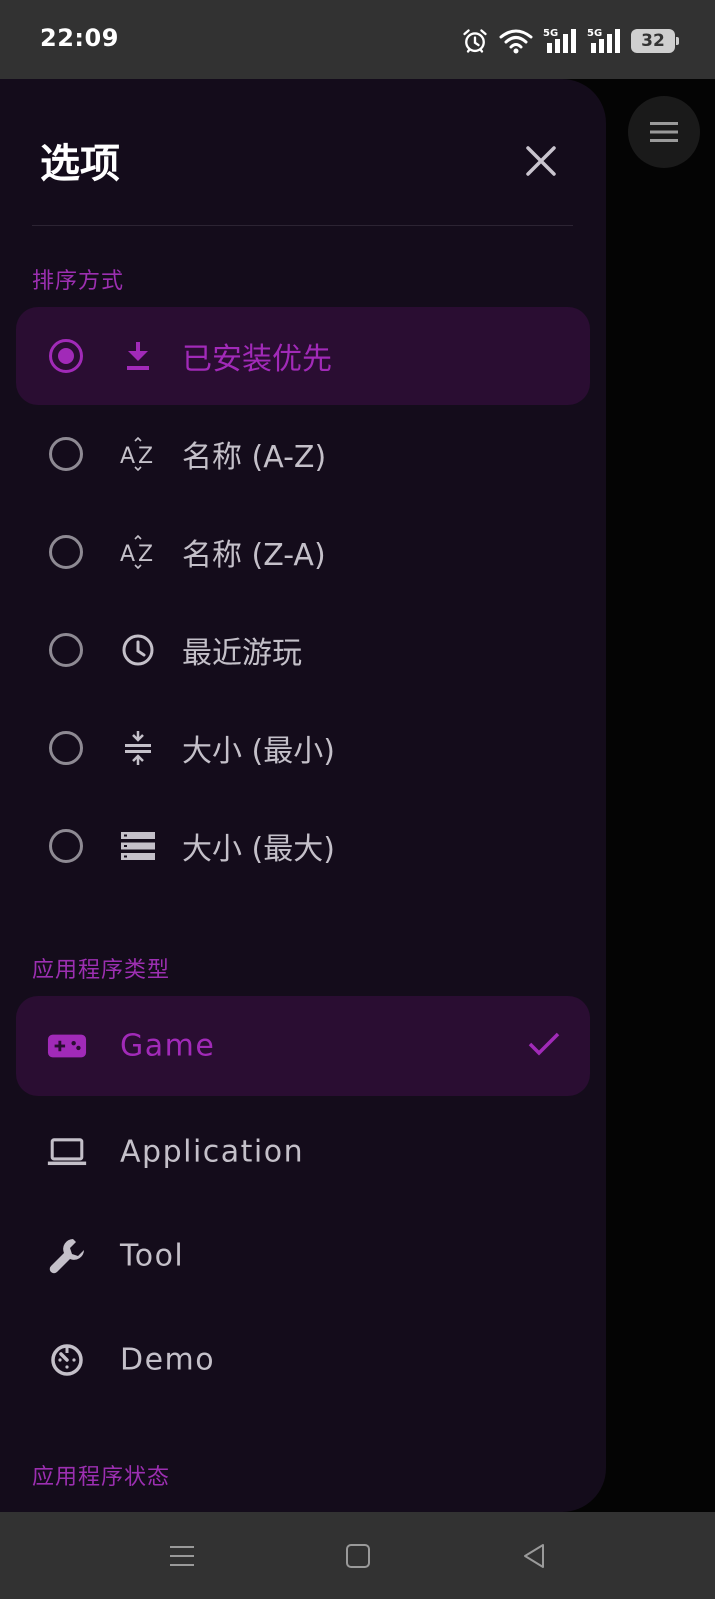 The width and height of the screenshot is (715, 1599). What do you see at coordinates (258, 751) in the screenshot?
I see `sort-option-label: 大小 (最小)` at bounding box center [258, 751].